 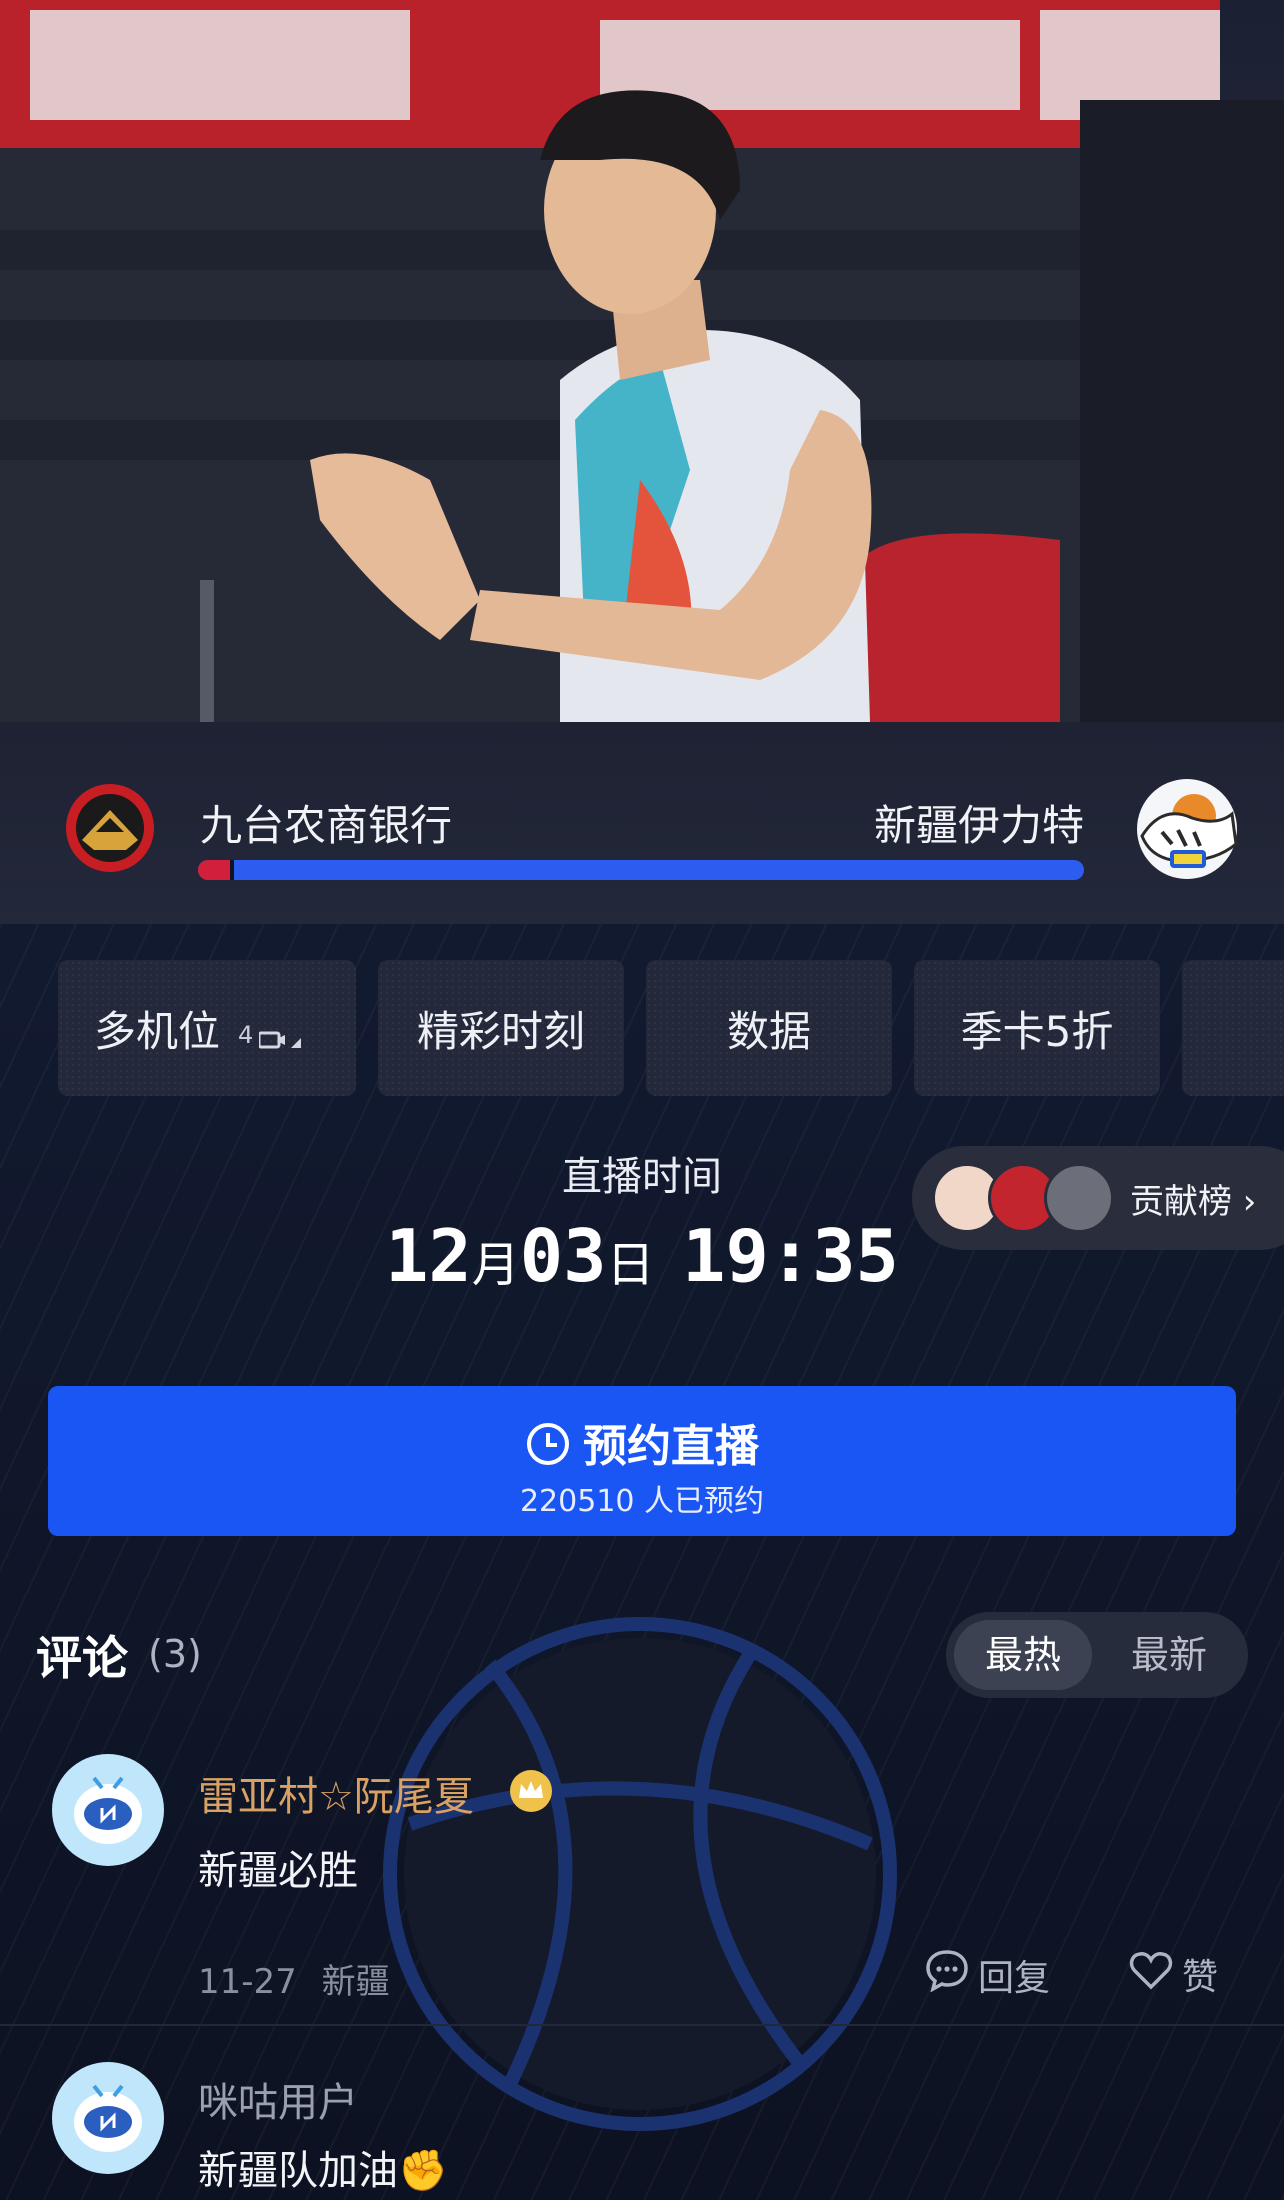 What do you see at coordinates (979, 822) in the screenshot?
I see `away-team-name: 新疆伊力特` at bounding box center [979, 822].